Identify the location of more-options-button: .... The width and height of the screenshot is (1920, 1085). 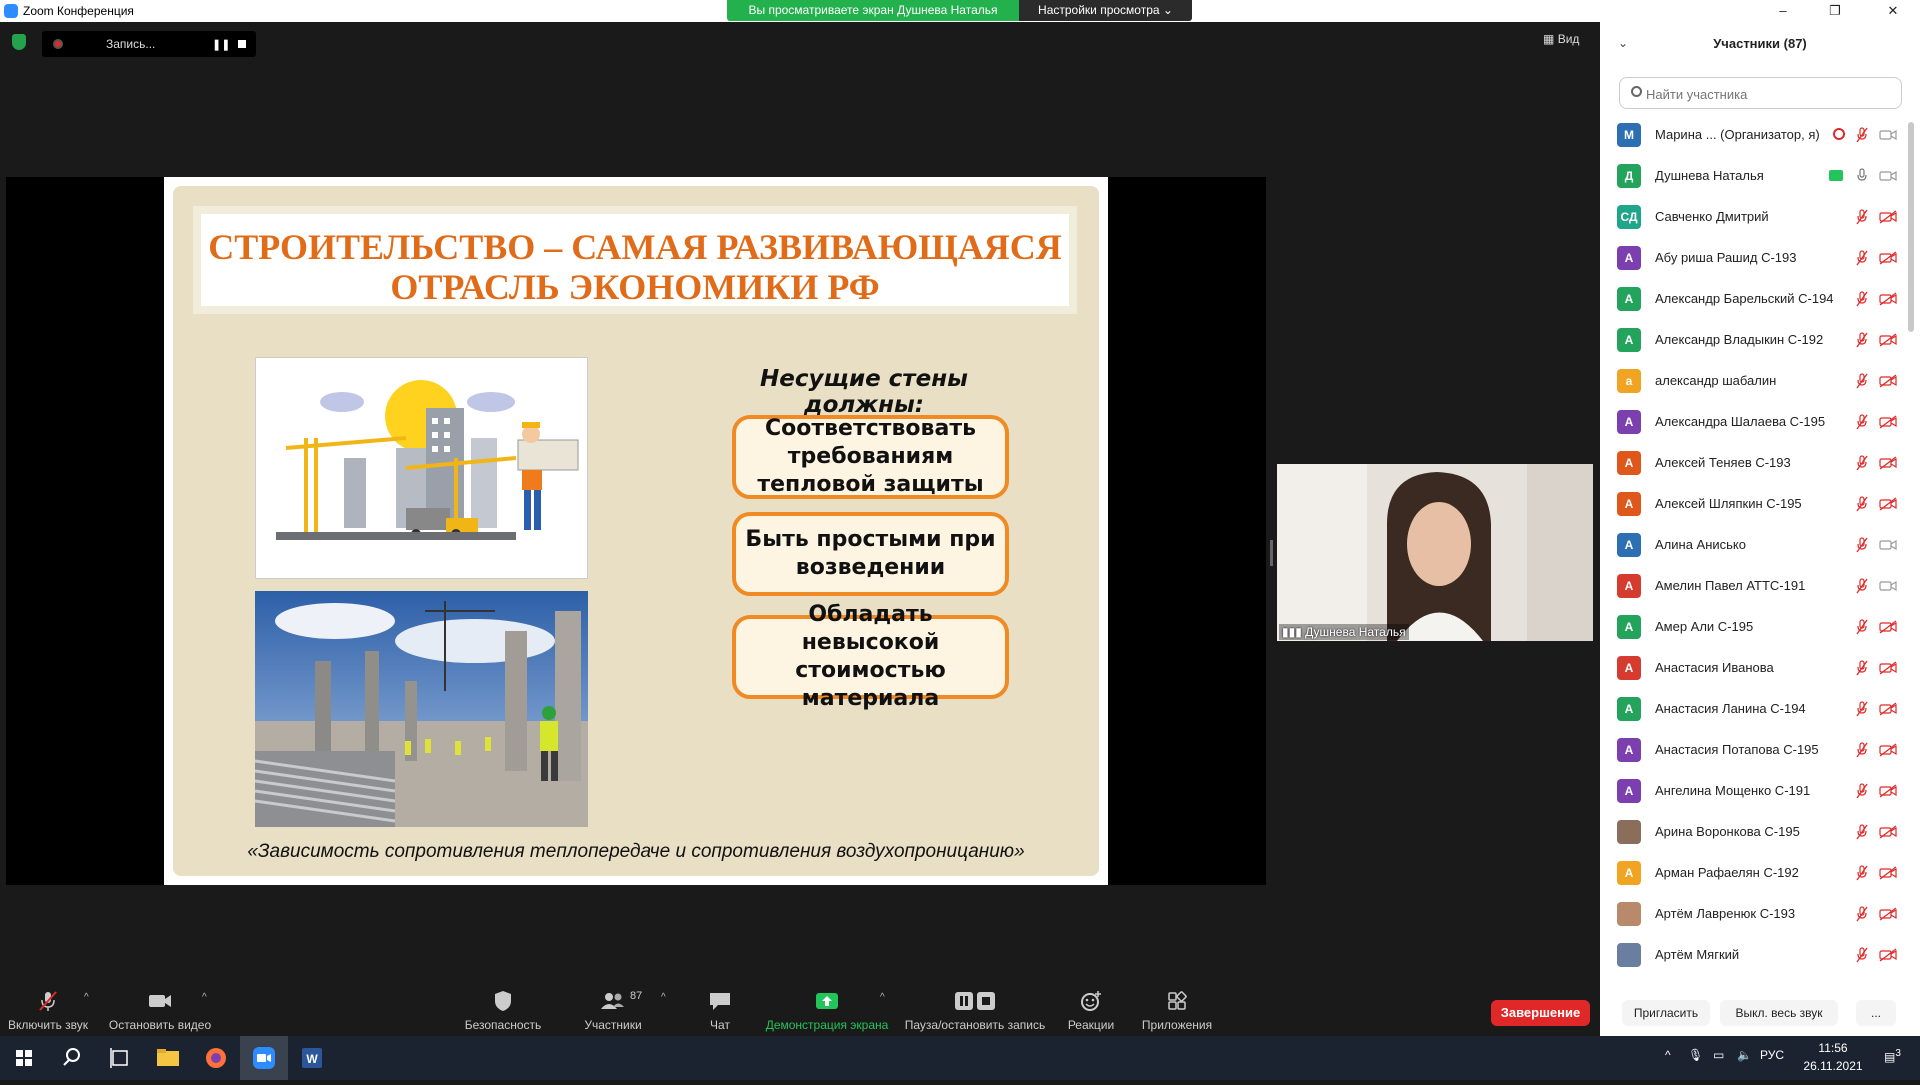
(1876, 1013).